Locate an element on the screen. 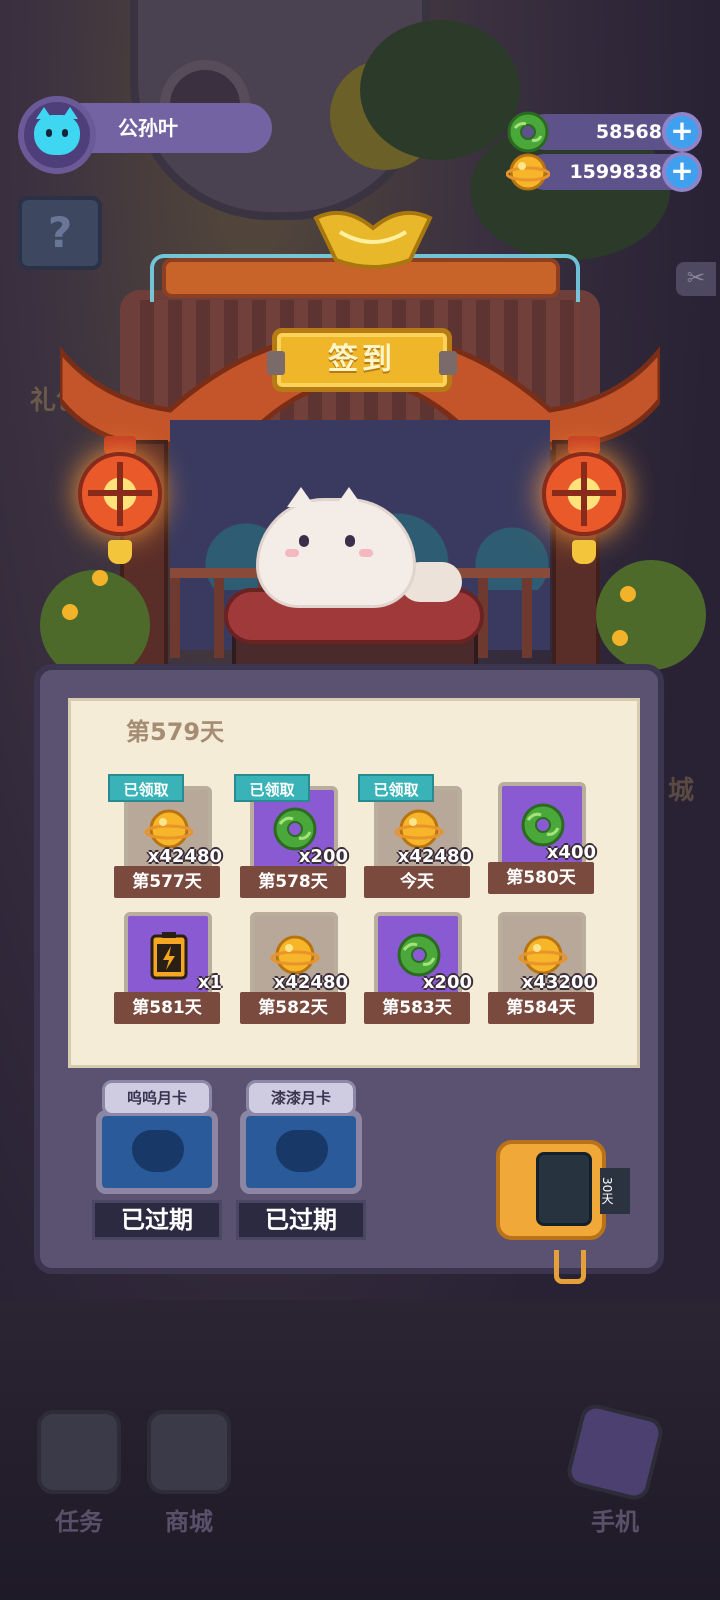 Image resolution: width=720 pixels, height=1600 pixels. card-reader-robot: 30天 is located at coordinates (566, 1195).